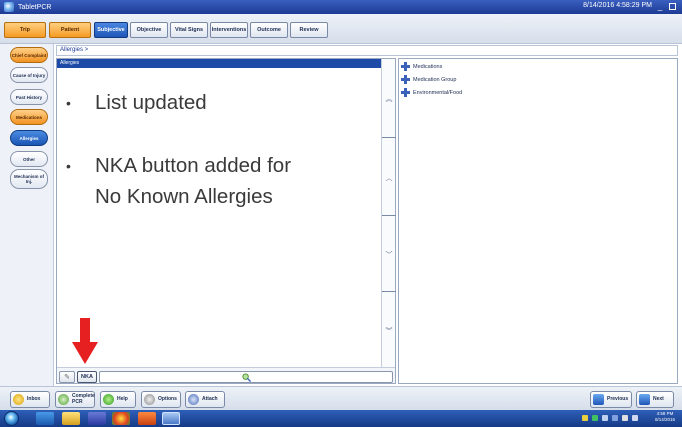 The width and height of the screenshot is (682, 427). I want to click on annotation-list-updated: List updated, so click(151, 102).